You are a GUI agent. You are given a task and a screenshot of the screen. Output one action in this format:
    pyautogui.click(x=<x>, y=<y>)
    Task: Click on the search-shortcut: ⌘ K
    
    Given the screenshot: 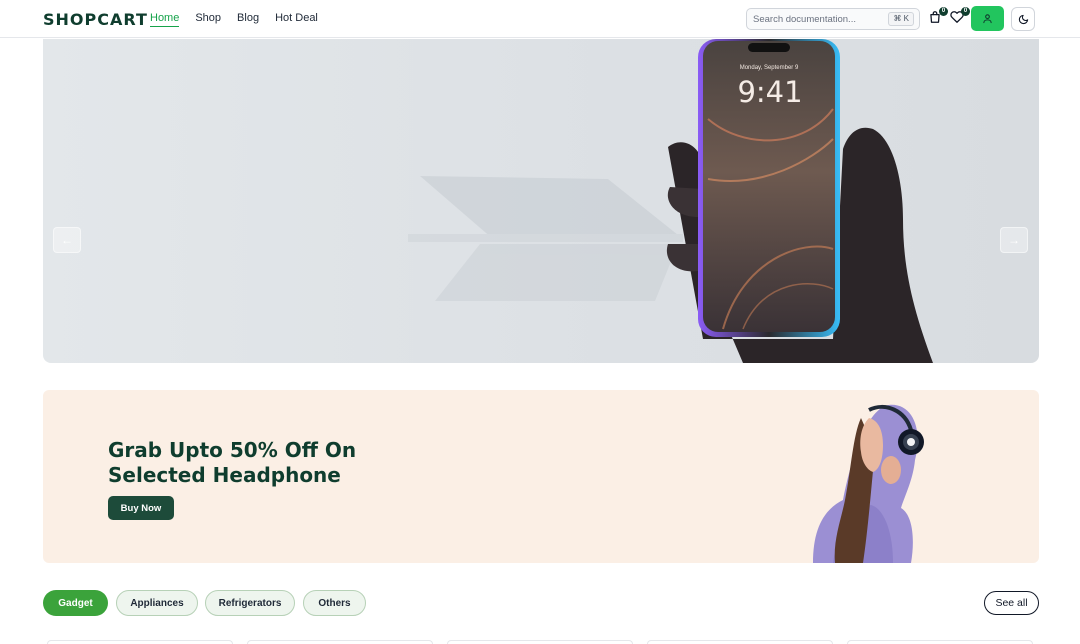 What is the action you would take?
    pyautogui.click(x=901, y=19)
    